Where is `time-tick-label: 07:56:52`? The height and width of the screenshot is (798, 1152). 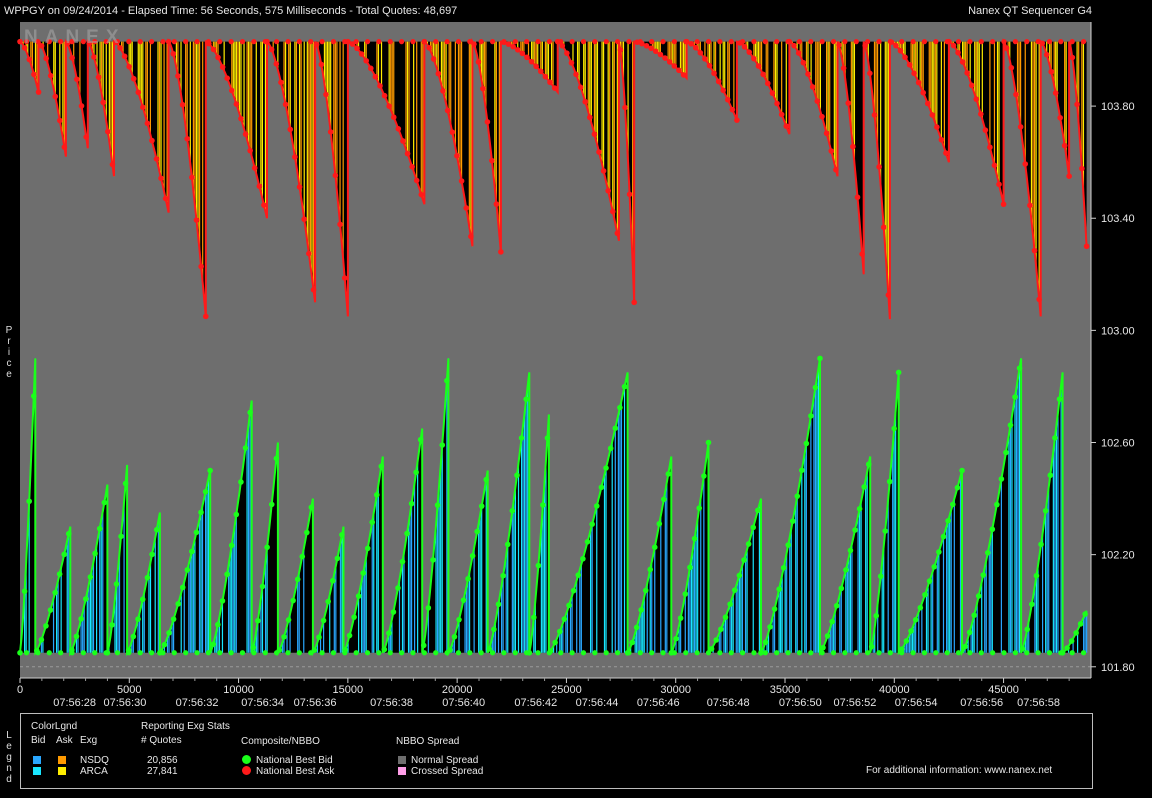 time-tick-label: 07:56:52 is located at coordinates (855, 703).